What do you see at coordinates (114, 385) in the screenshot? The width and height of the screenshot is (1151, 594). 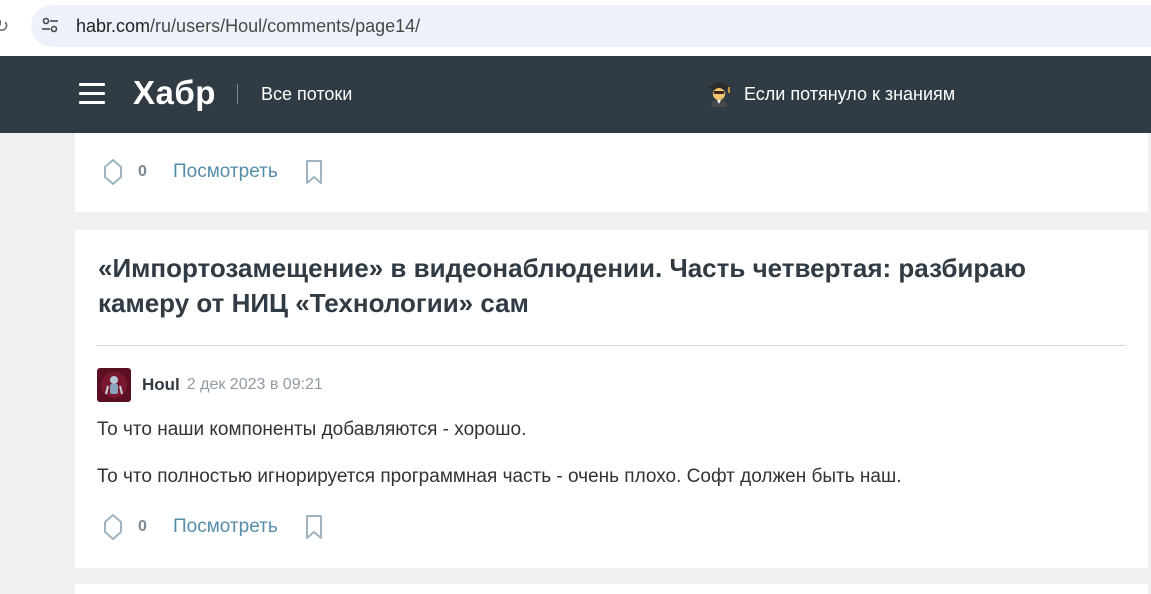 I see `avatar` at bounding box center [114, 385].